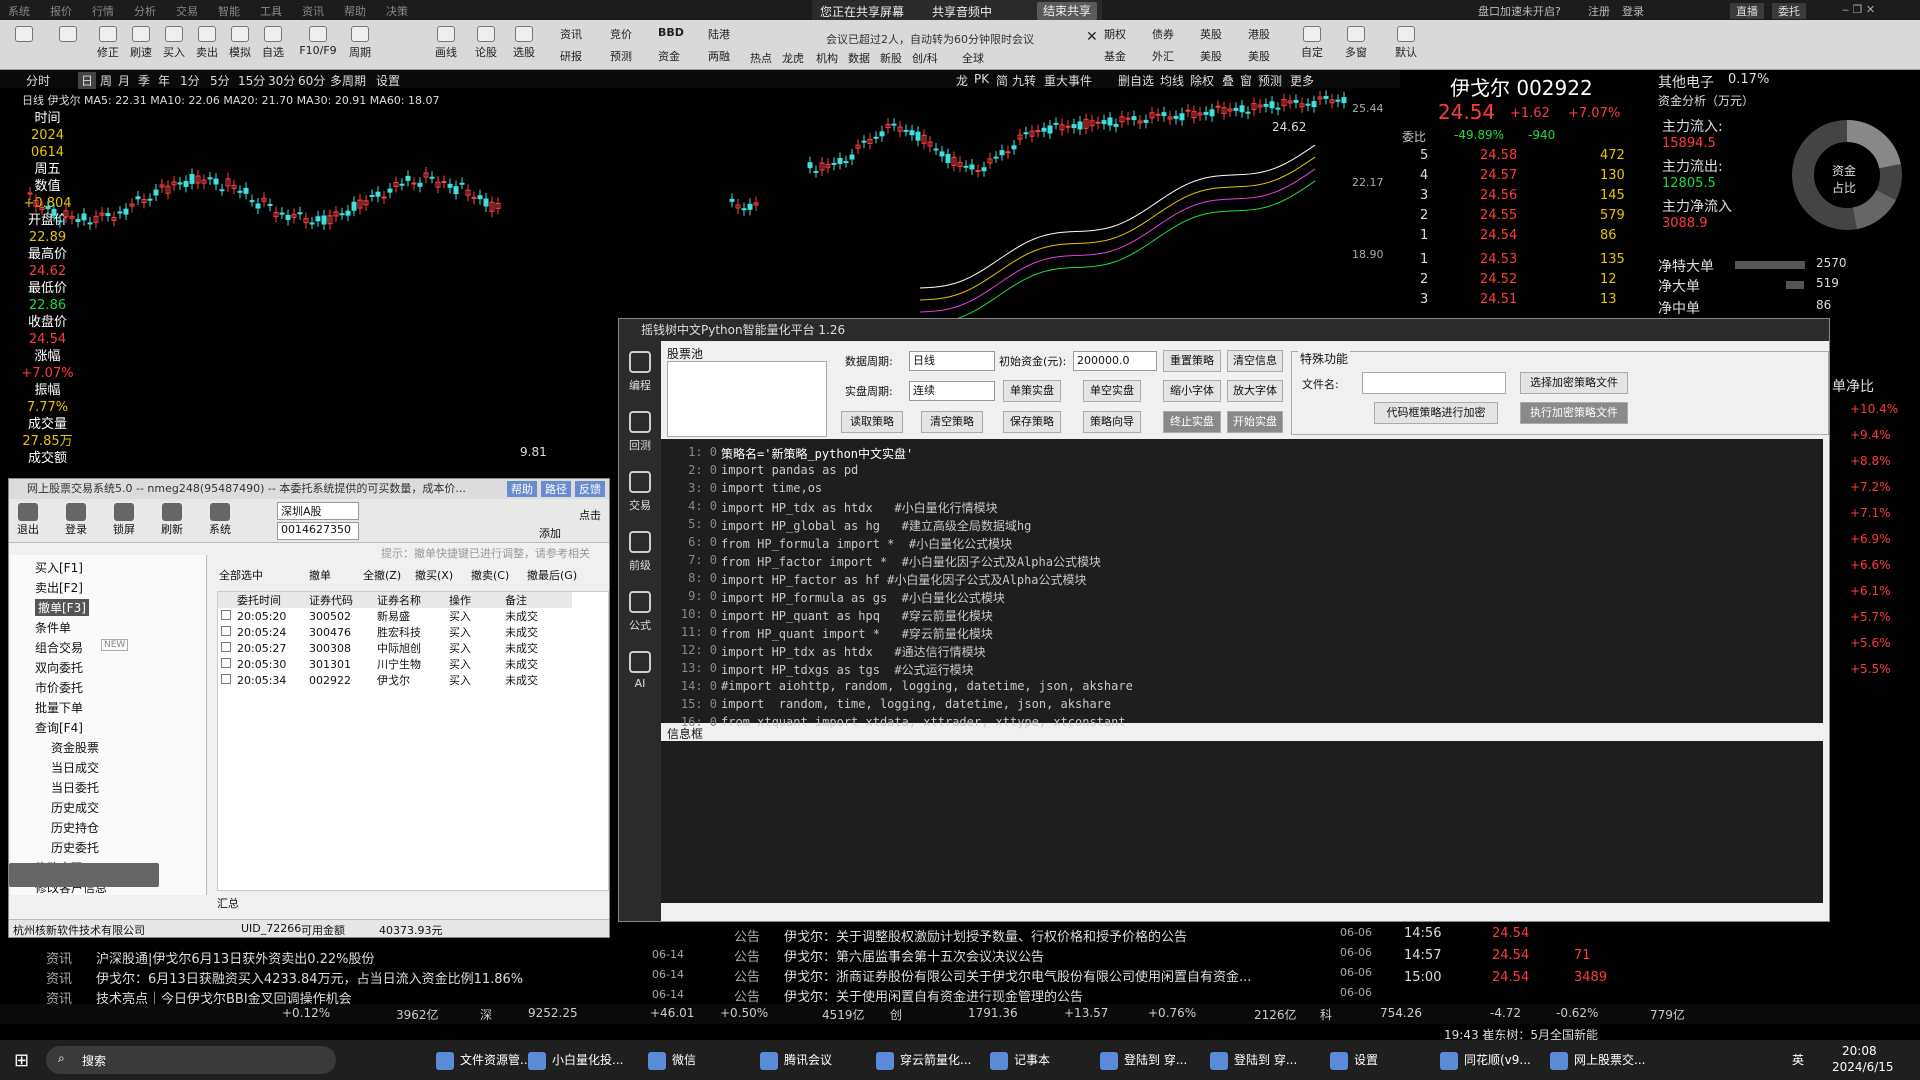 The image size is (1920, 1080). I want to click on tb-dragon: 龙虎, so click(793, 58).